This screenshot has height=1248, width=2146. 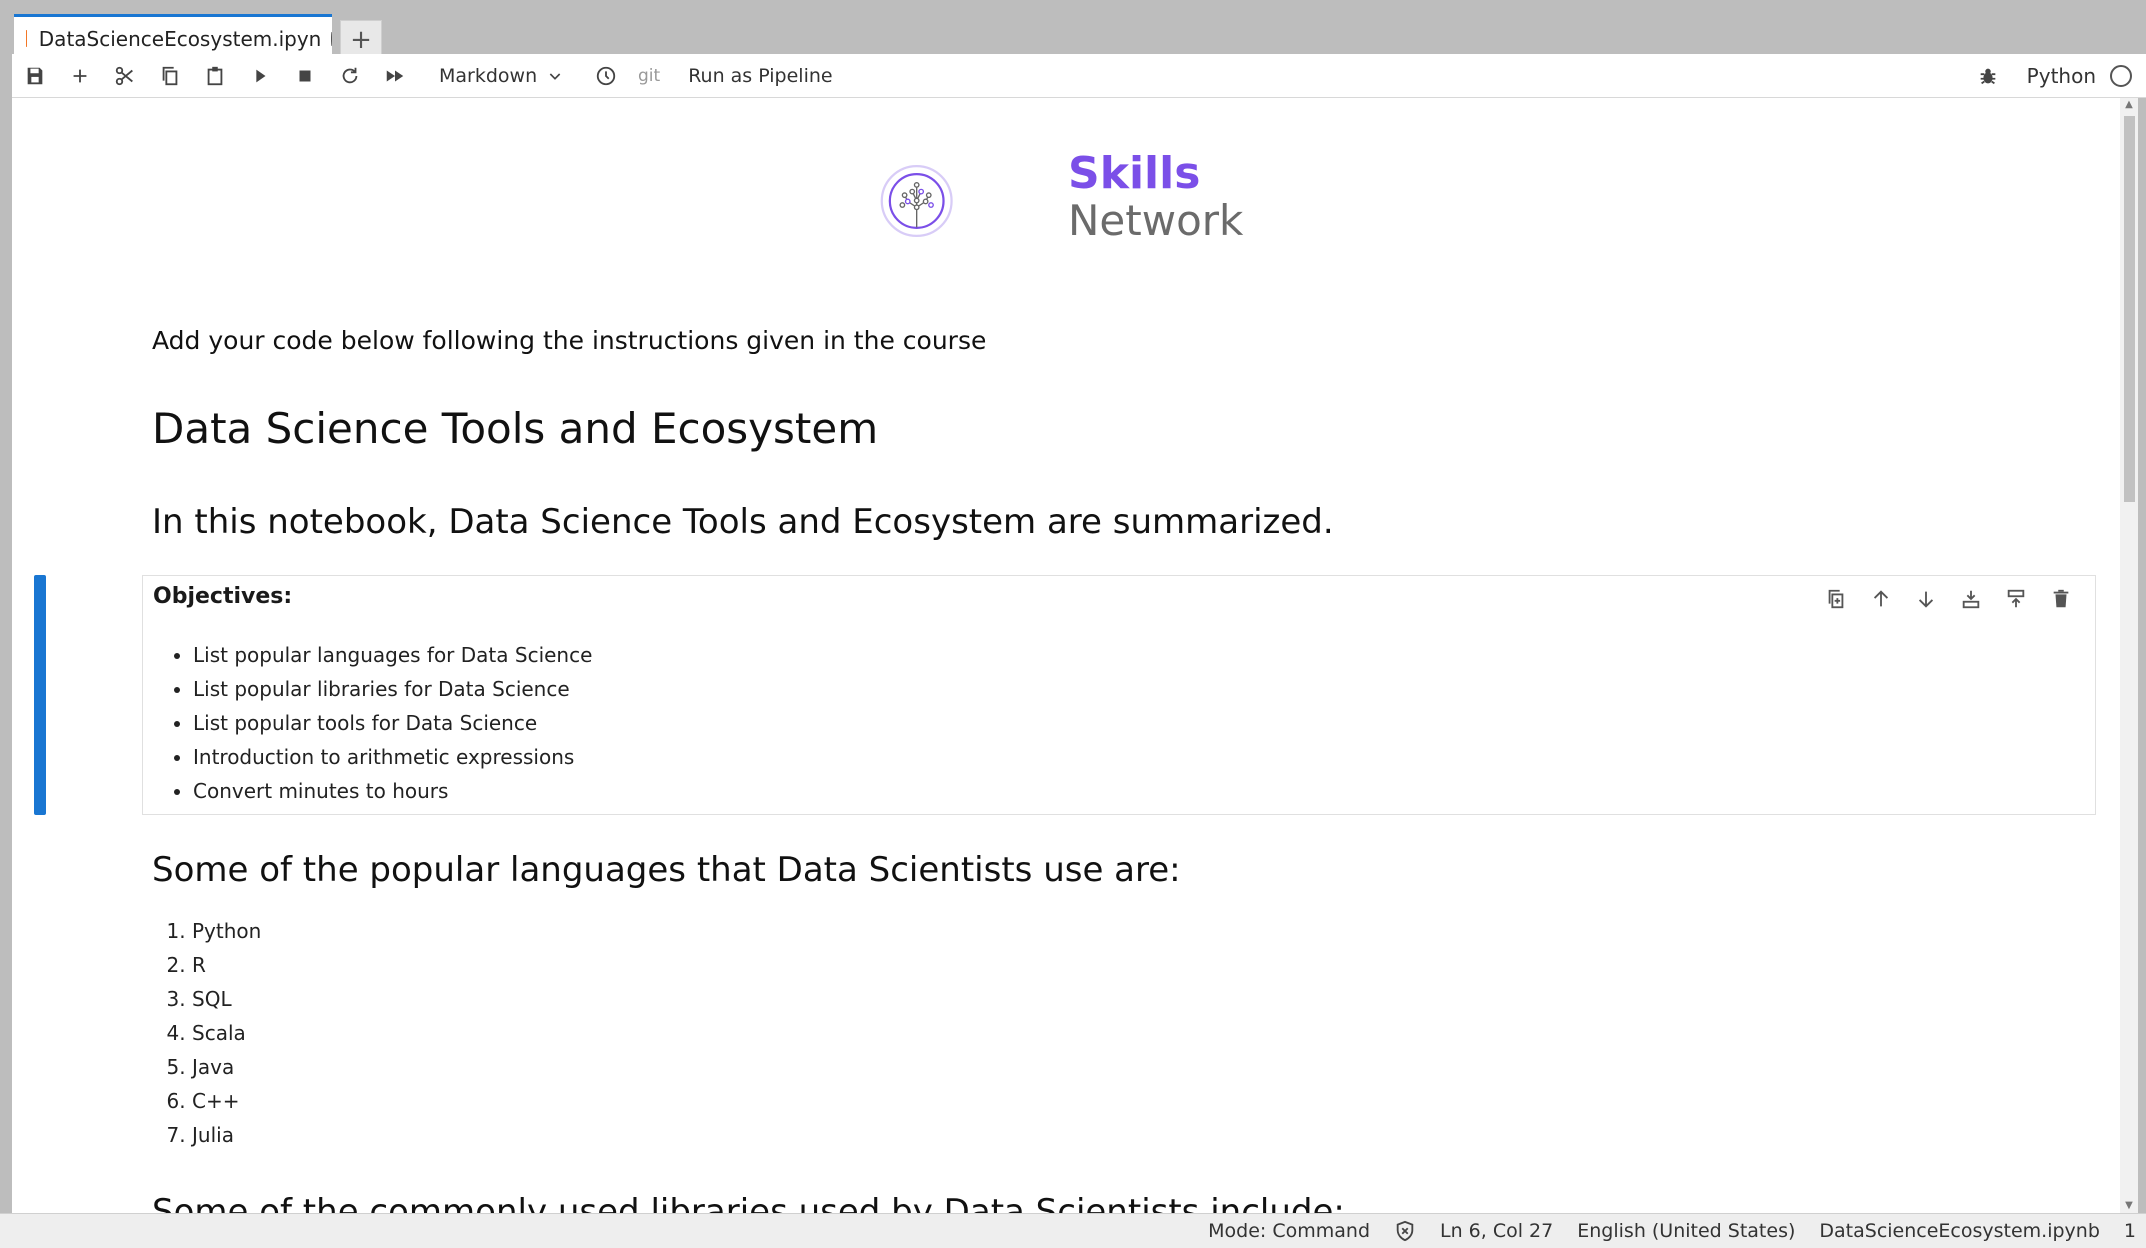 I want to click on copy-icon, so click(x=169, y=76).